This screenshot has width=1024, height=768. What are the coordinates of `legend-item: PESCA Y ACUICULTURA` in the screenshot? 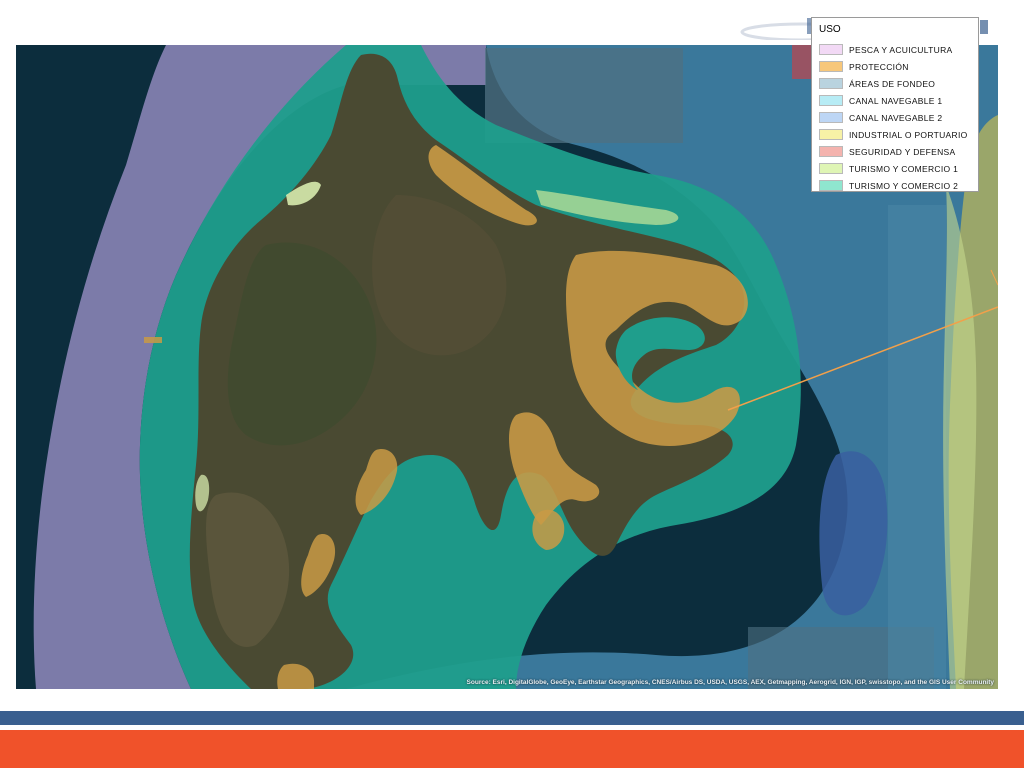 It's located at (898, 49).